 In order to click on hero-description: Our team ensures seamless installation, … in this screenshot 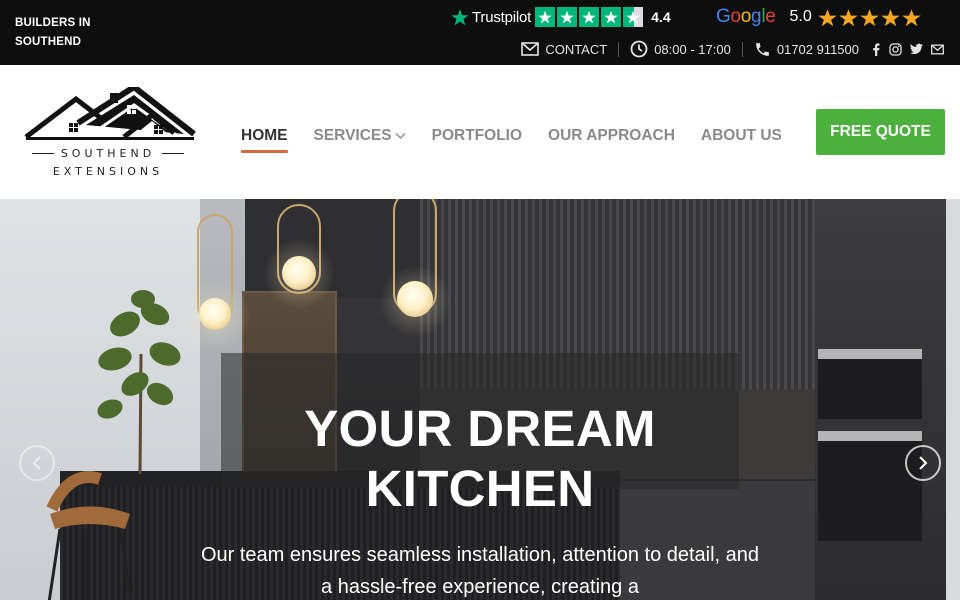, I will do `click(480, 571)`.